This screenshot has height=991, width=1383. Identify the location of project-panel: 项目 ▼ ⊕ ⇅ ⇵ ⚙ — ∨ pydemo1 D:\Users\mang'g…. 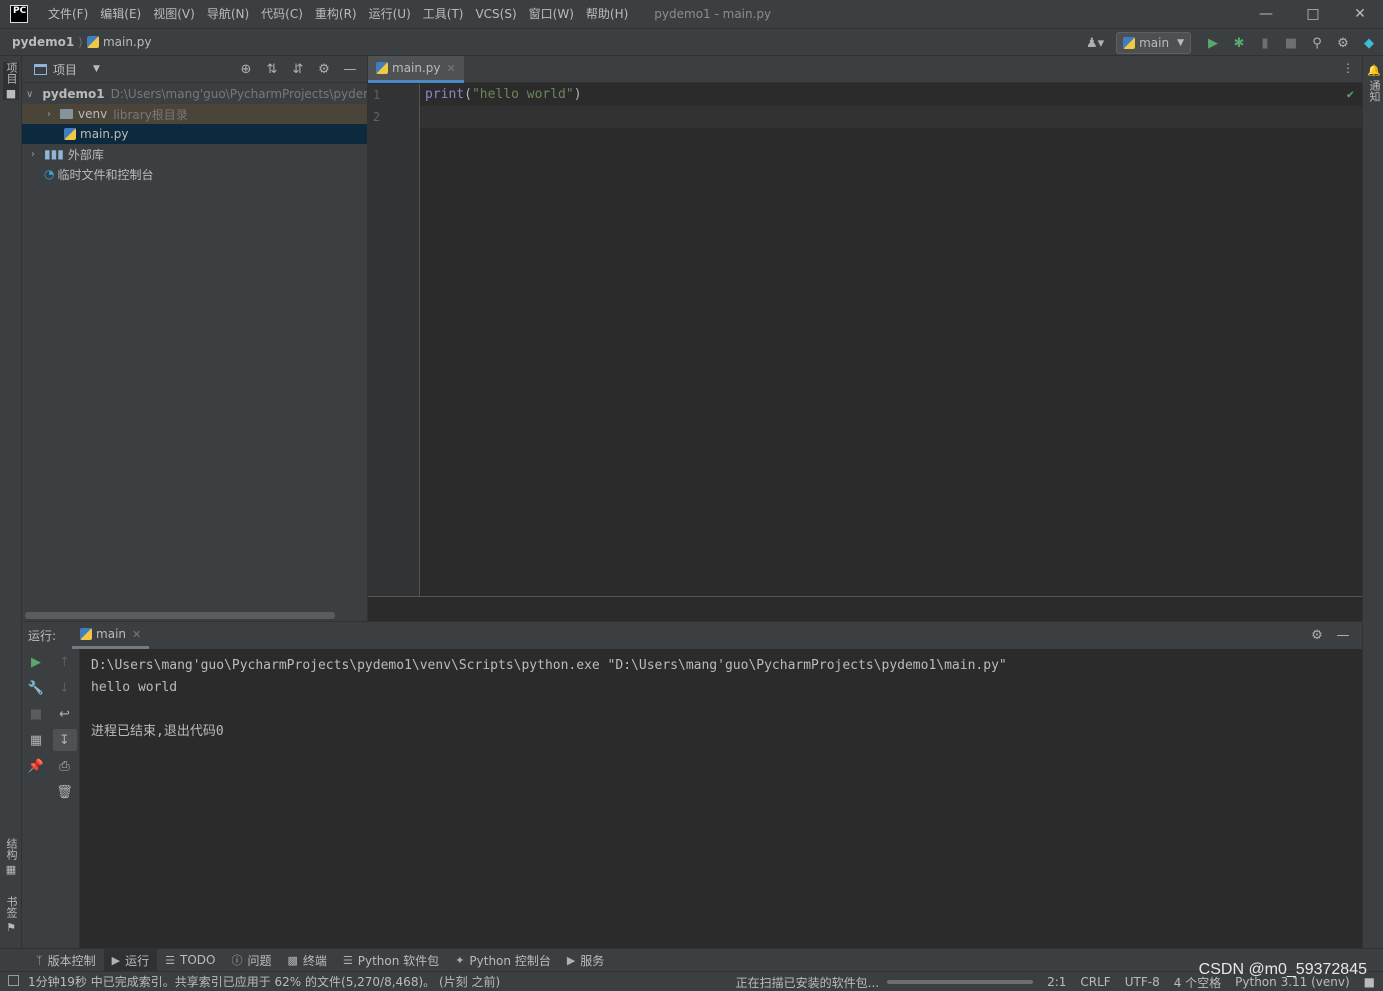
(195, 338).